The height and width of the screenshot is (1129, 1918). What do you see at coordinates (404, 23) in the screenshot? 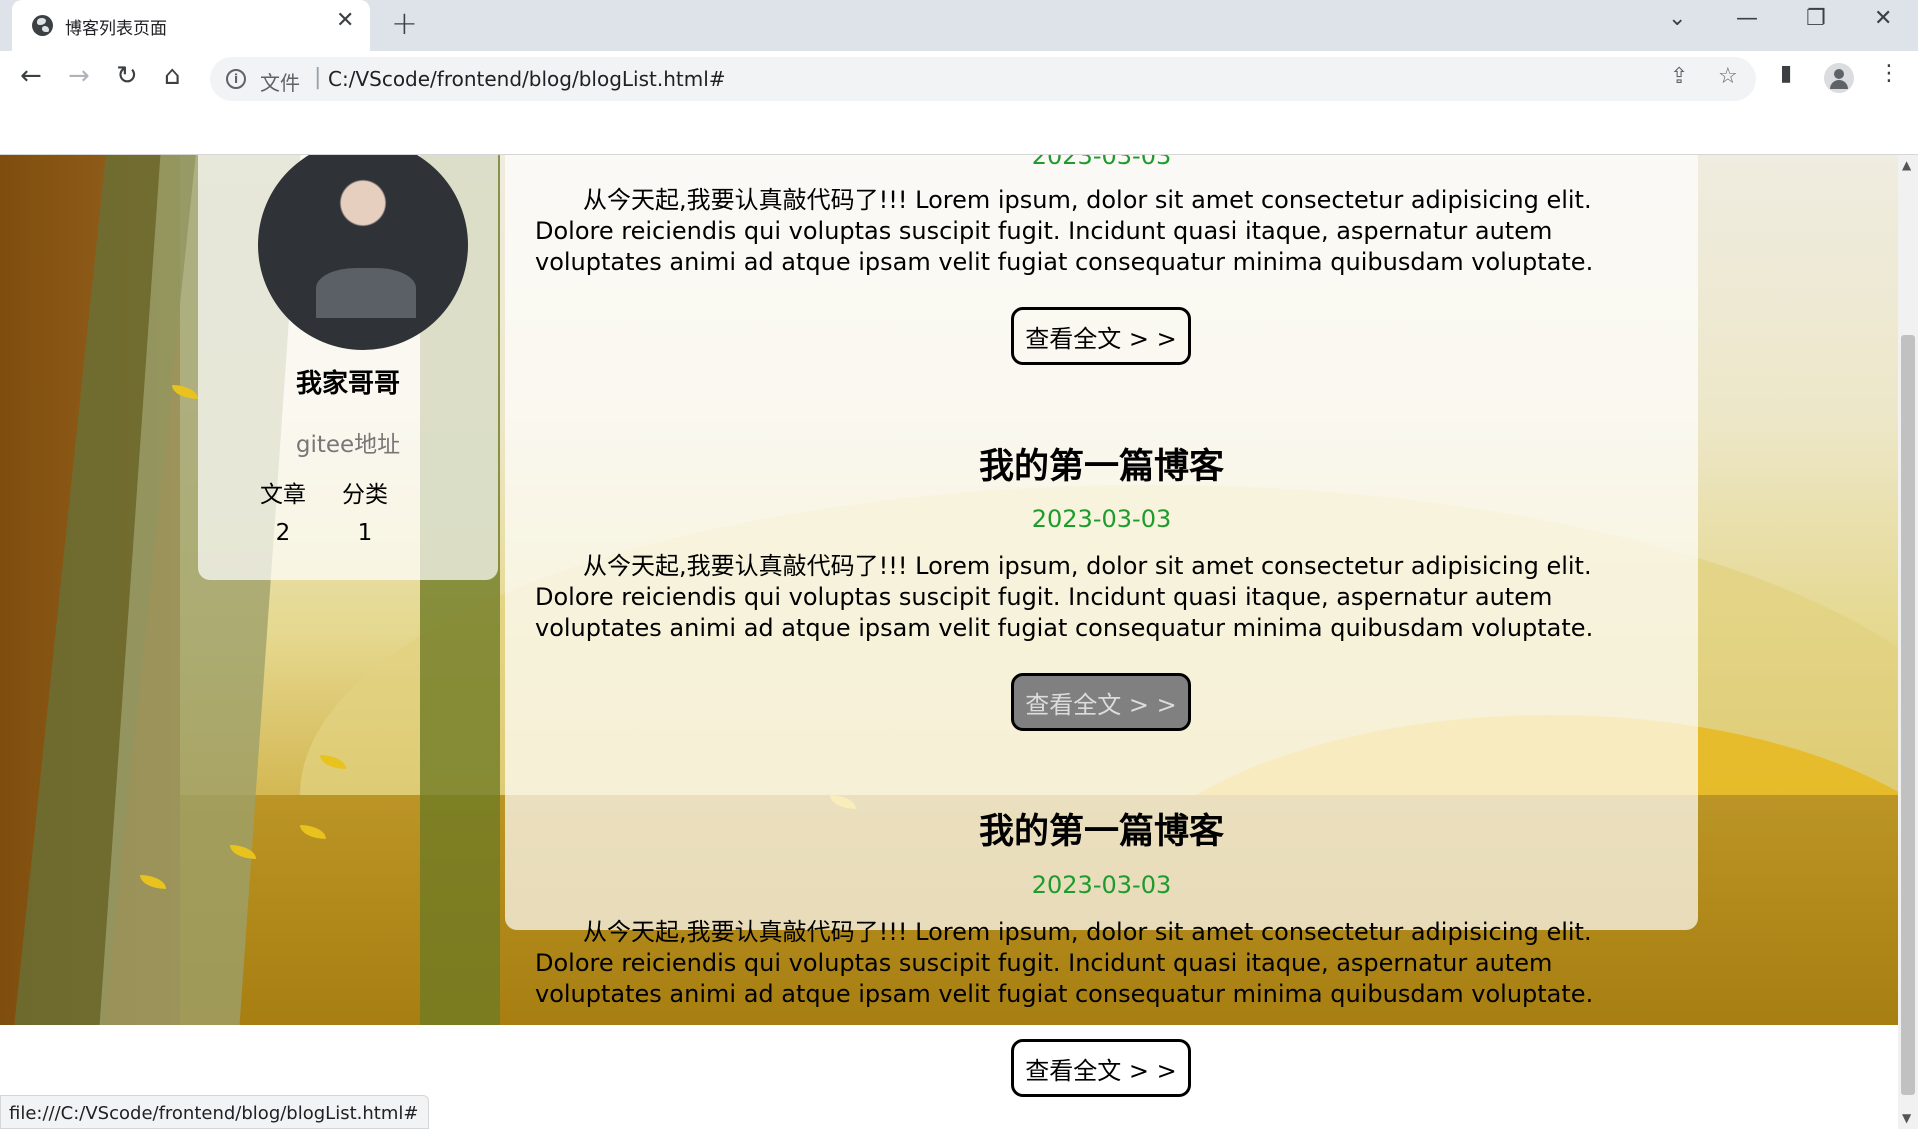
I see `new-tab-button: +` at bounding box center [404, 23].